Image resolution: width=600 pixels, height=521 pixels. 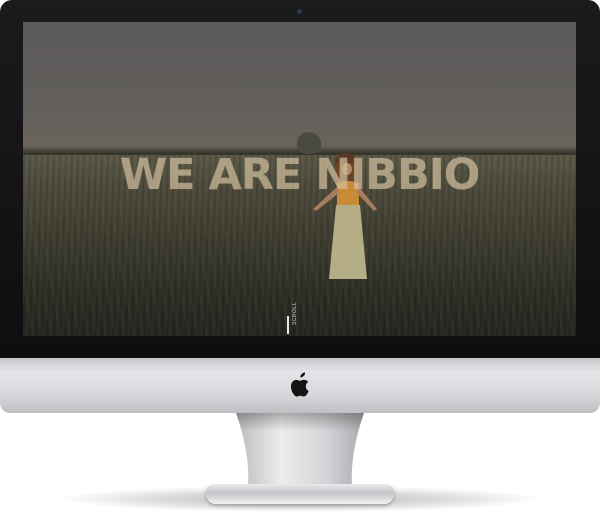 I want to click on scroll-indicator: SCROLL, so click(x=292, y=319).